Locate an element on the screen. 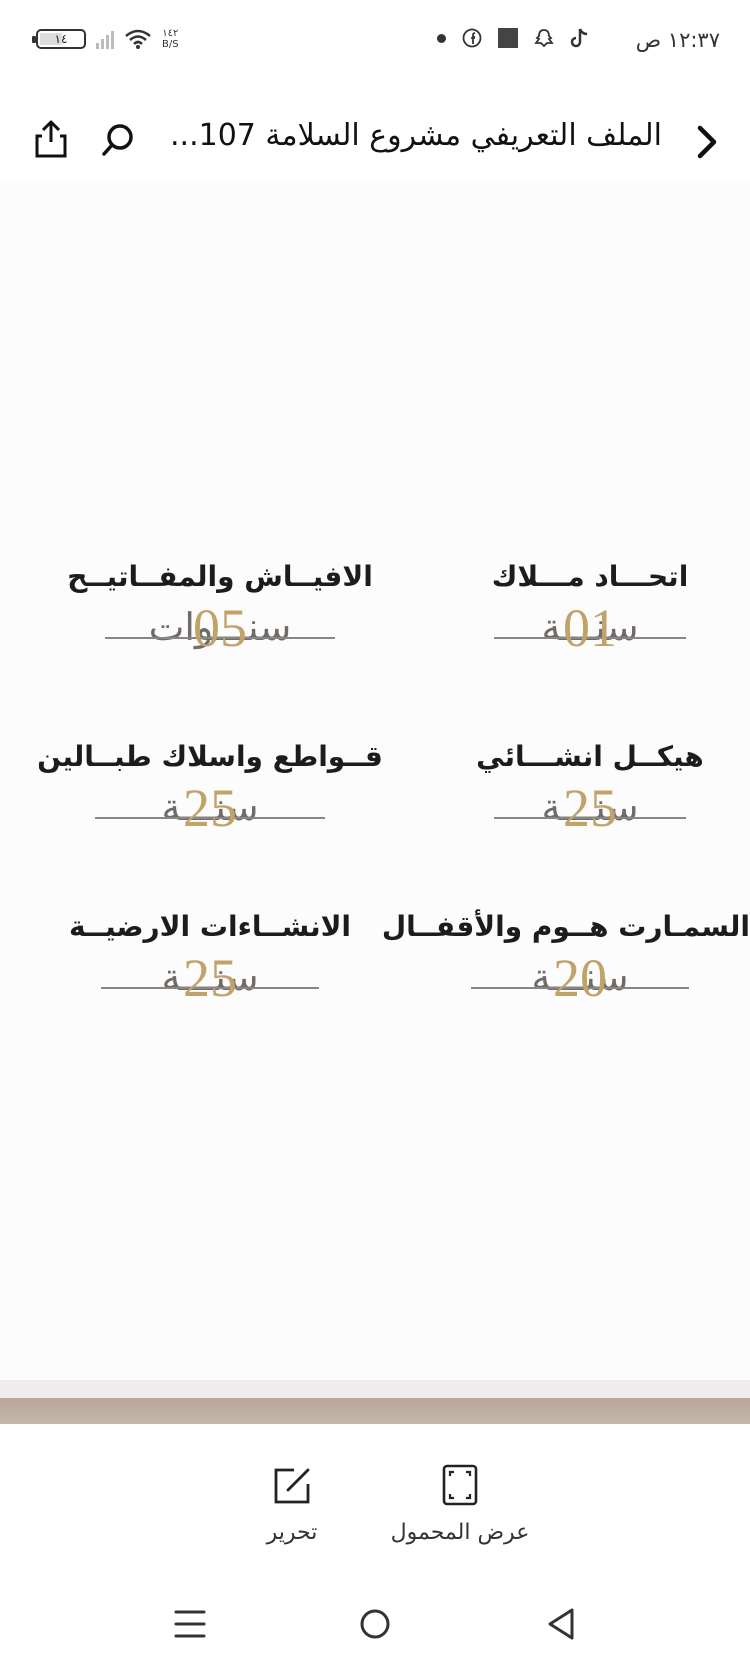  tiktok-icon is located at coordinates (579, 38).